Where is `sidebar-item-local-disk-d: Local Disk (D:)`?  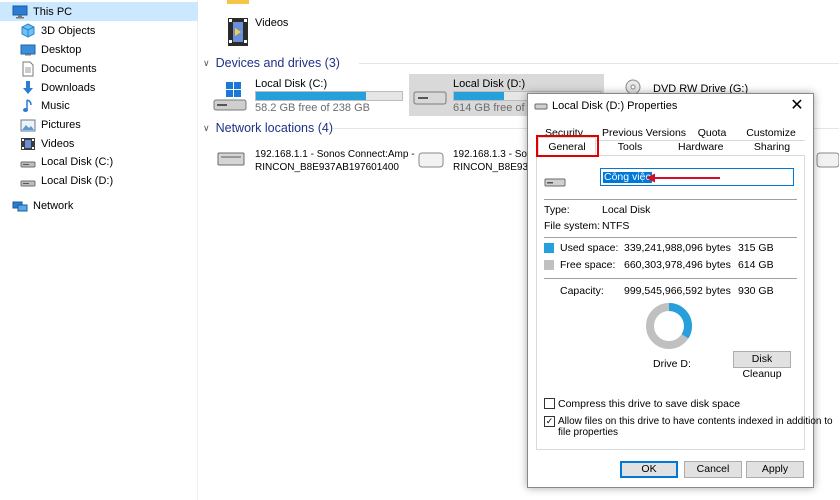
sidebar-item-local-disk-d: Local Disk (D:) is located at coordinates (56, 180).